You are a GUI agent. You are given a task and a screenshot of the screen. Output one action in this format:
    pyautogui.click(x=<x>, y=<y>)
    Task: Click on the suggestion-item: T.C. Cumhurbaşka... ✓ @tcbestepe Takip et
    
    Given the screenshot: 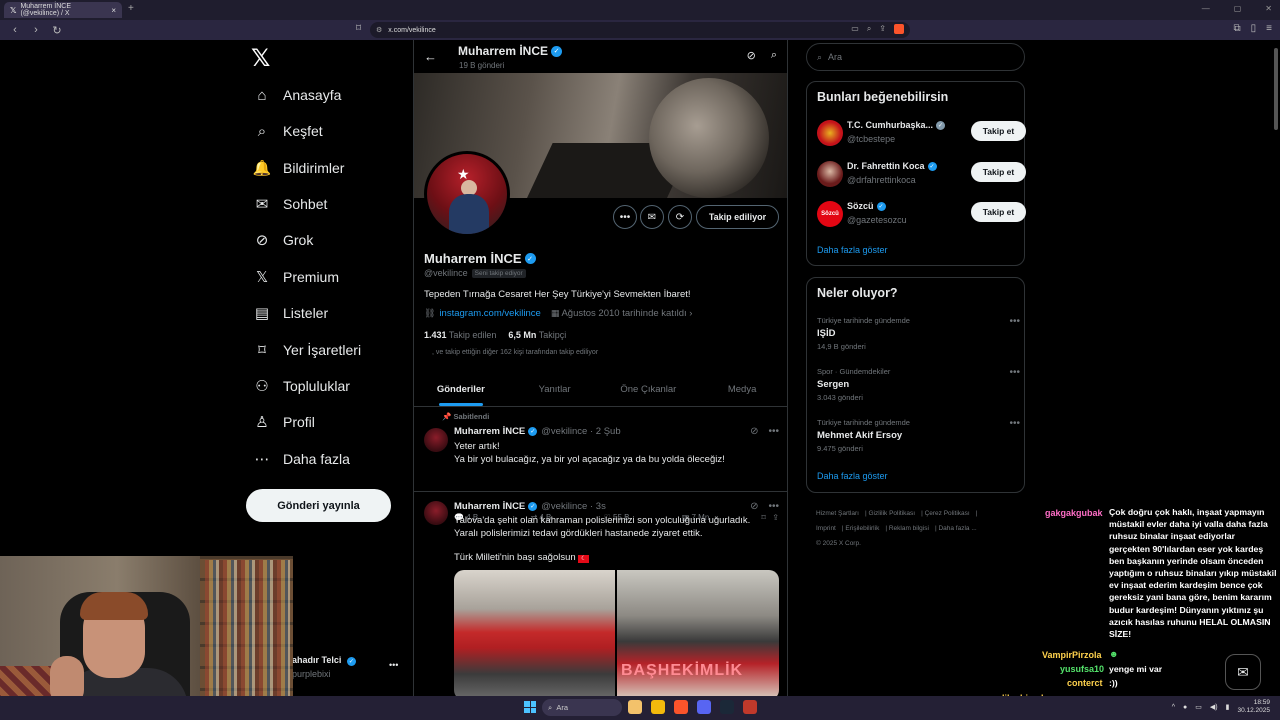 What is the action you would take?
    pyautogui.click(x=921, y=132)
    